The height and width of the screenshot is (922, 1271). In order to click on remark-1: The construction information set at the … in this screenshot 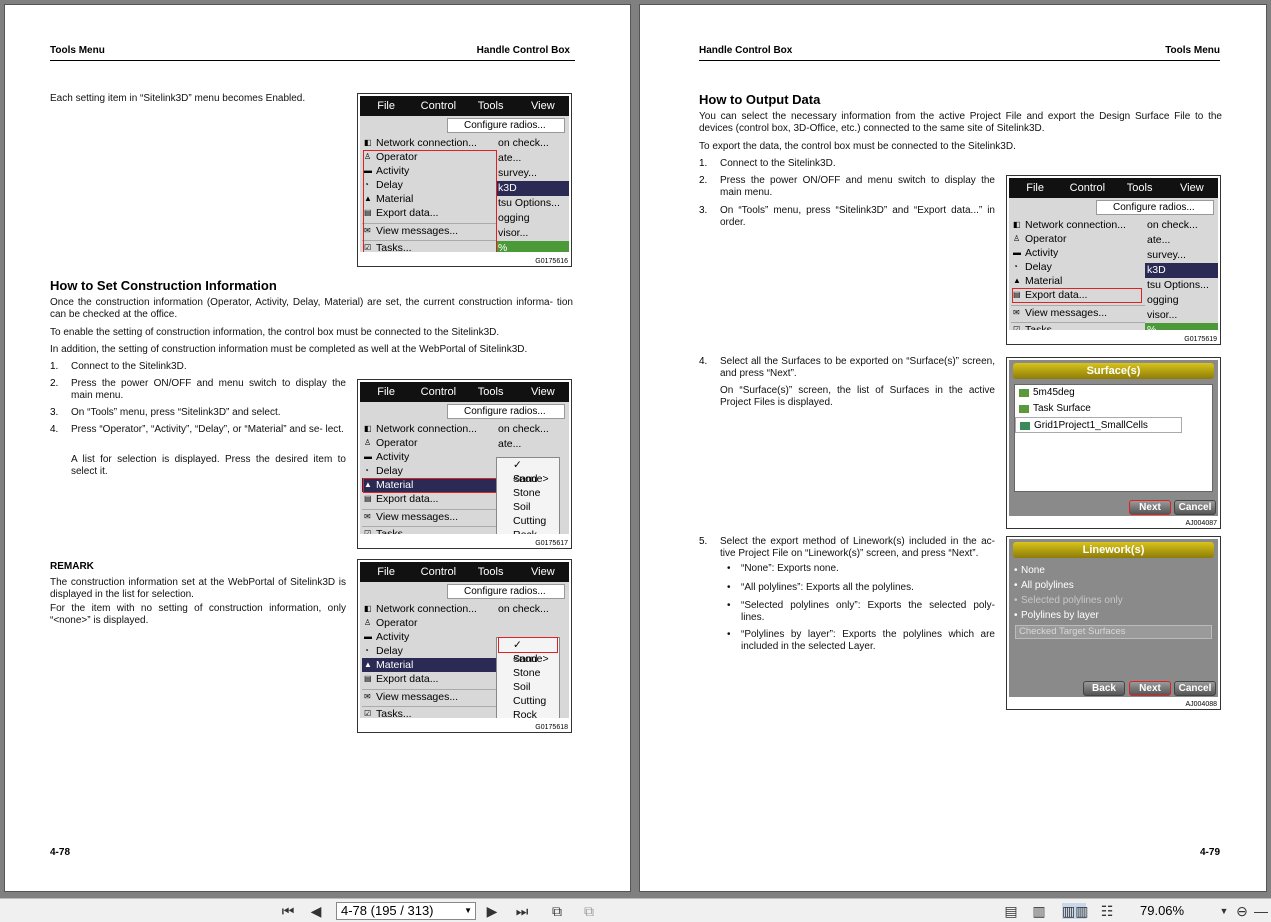, I will do `click(198, 588)`.